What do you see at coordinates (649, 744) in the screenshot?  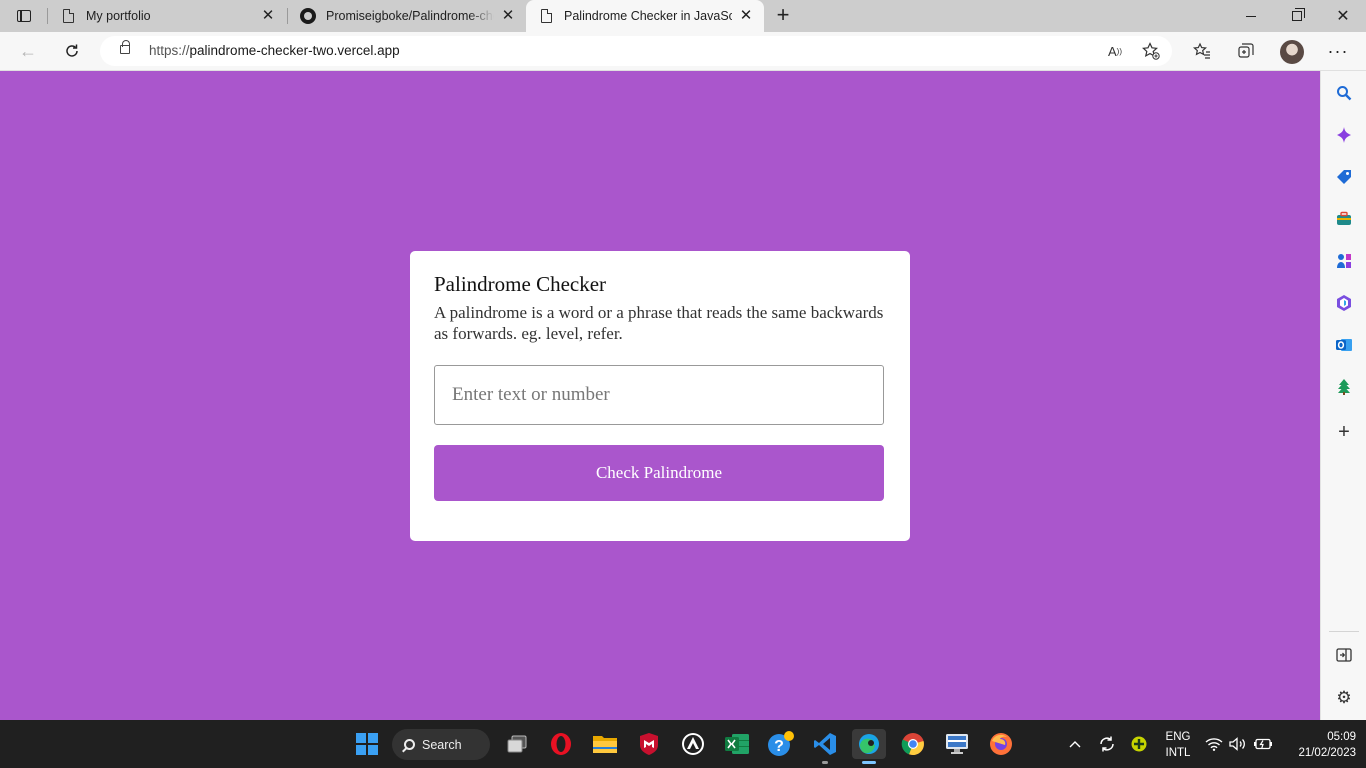 I see `mcafee-icon` at bounding box center [649, 744].